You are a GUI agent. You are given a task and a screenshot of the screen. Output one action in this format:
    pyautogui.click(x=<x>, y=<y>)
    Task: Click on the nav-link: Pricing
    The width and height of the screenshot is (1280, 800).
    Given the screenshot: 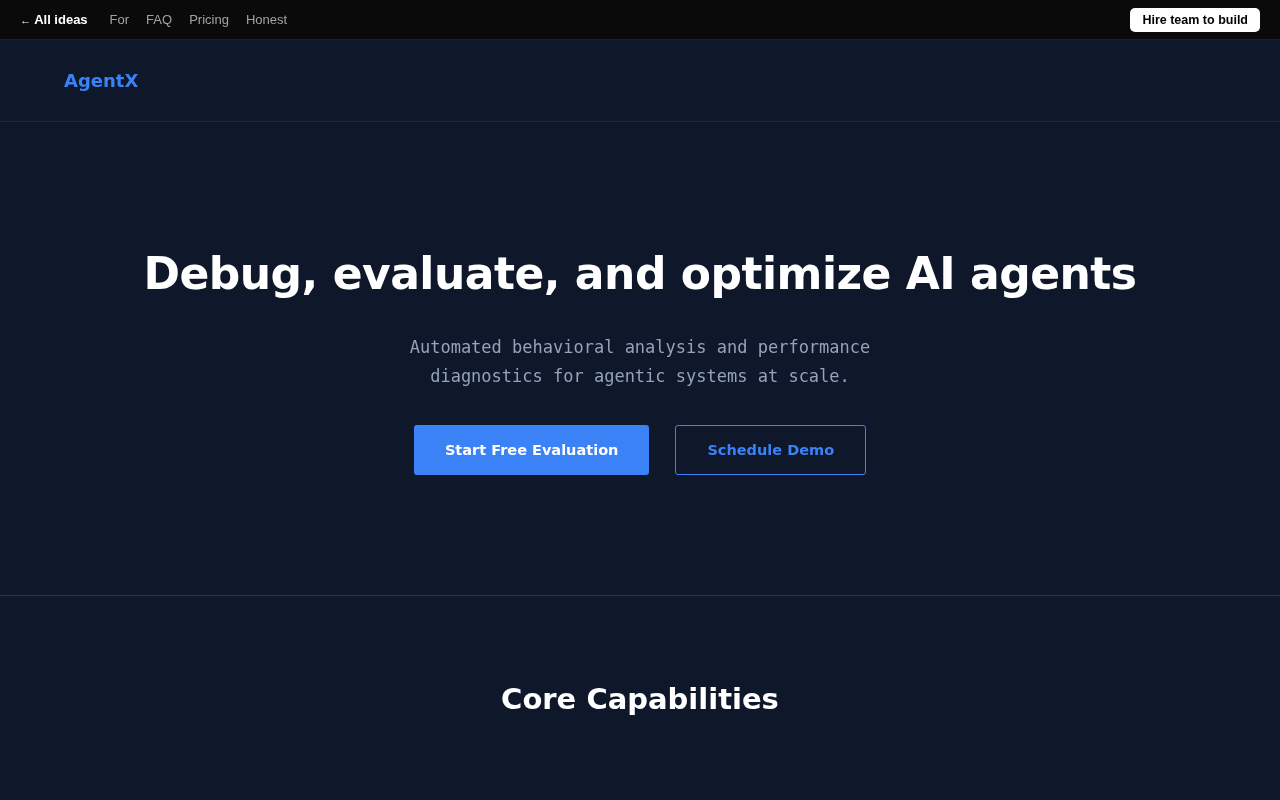 What is the action you would take?
    pyautogui.click(x=209, y=19)
    